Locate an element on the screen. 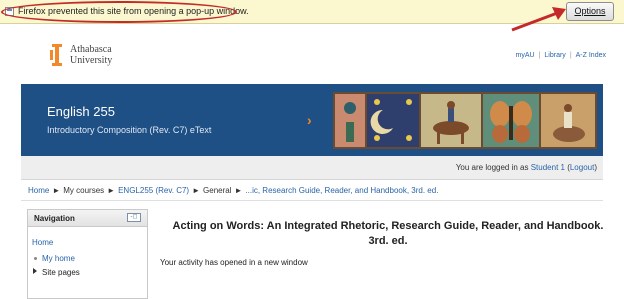  logo-mark-icon is located at coordinates (56, 55).